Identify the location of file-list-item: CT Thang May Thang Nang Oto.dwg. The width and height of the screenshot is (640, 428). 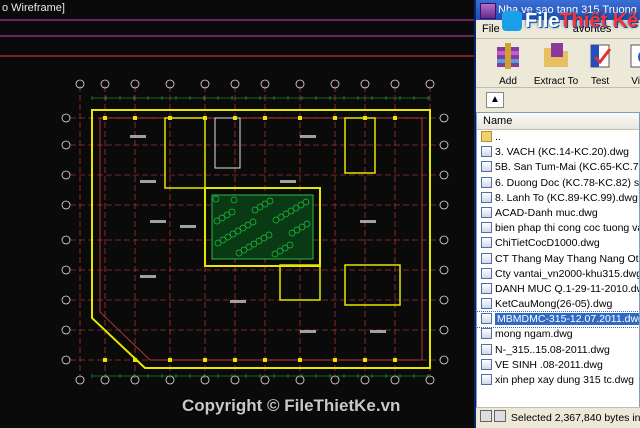
(558, 259).